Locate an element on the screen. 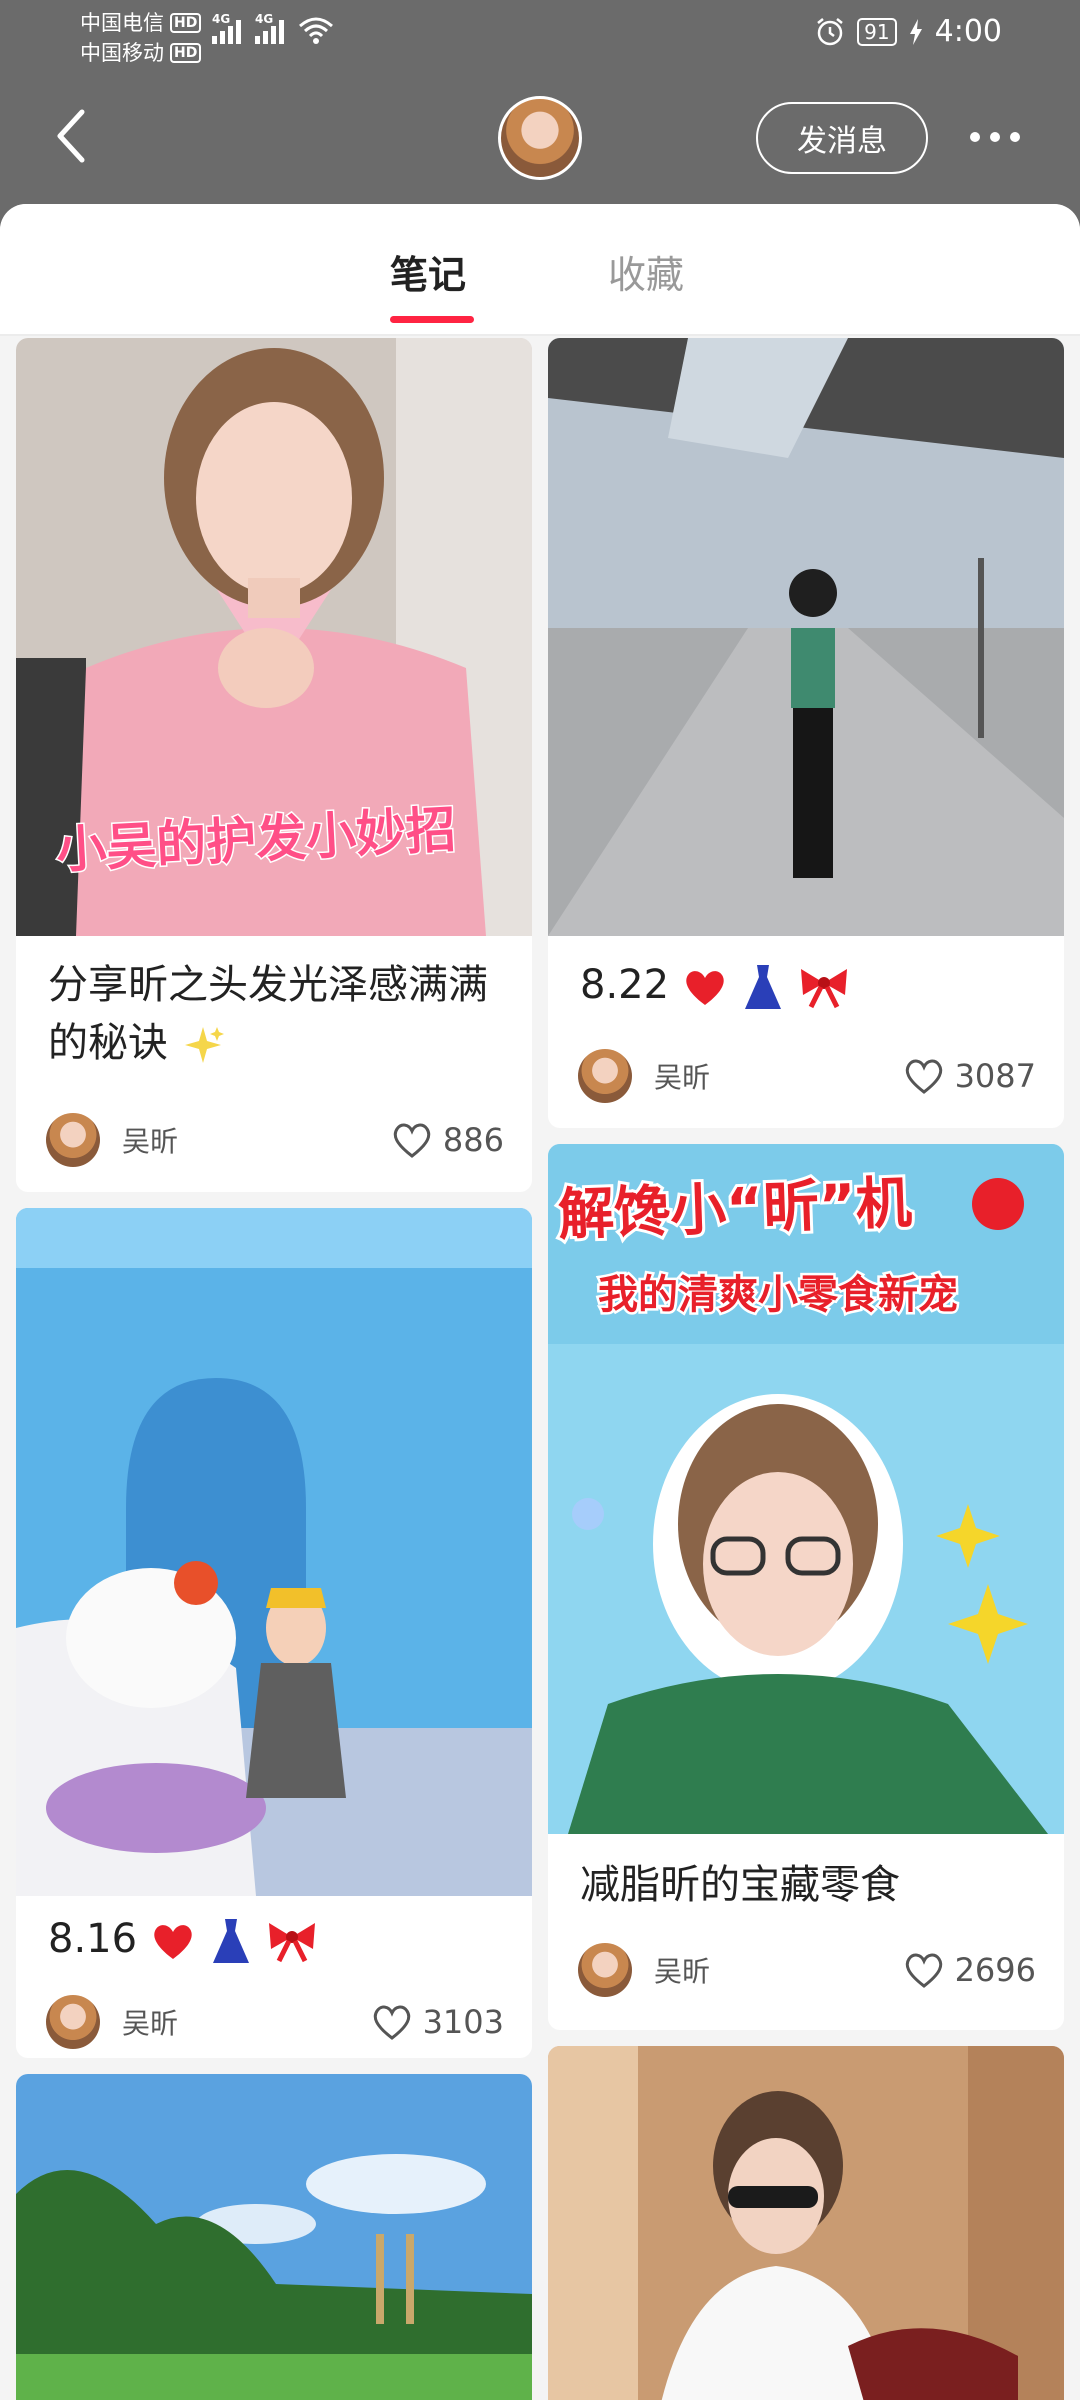 This screenshot has width=1080, height=2400. signal-indicators: 4G 4G is located at coordinates (273, 28).